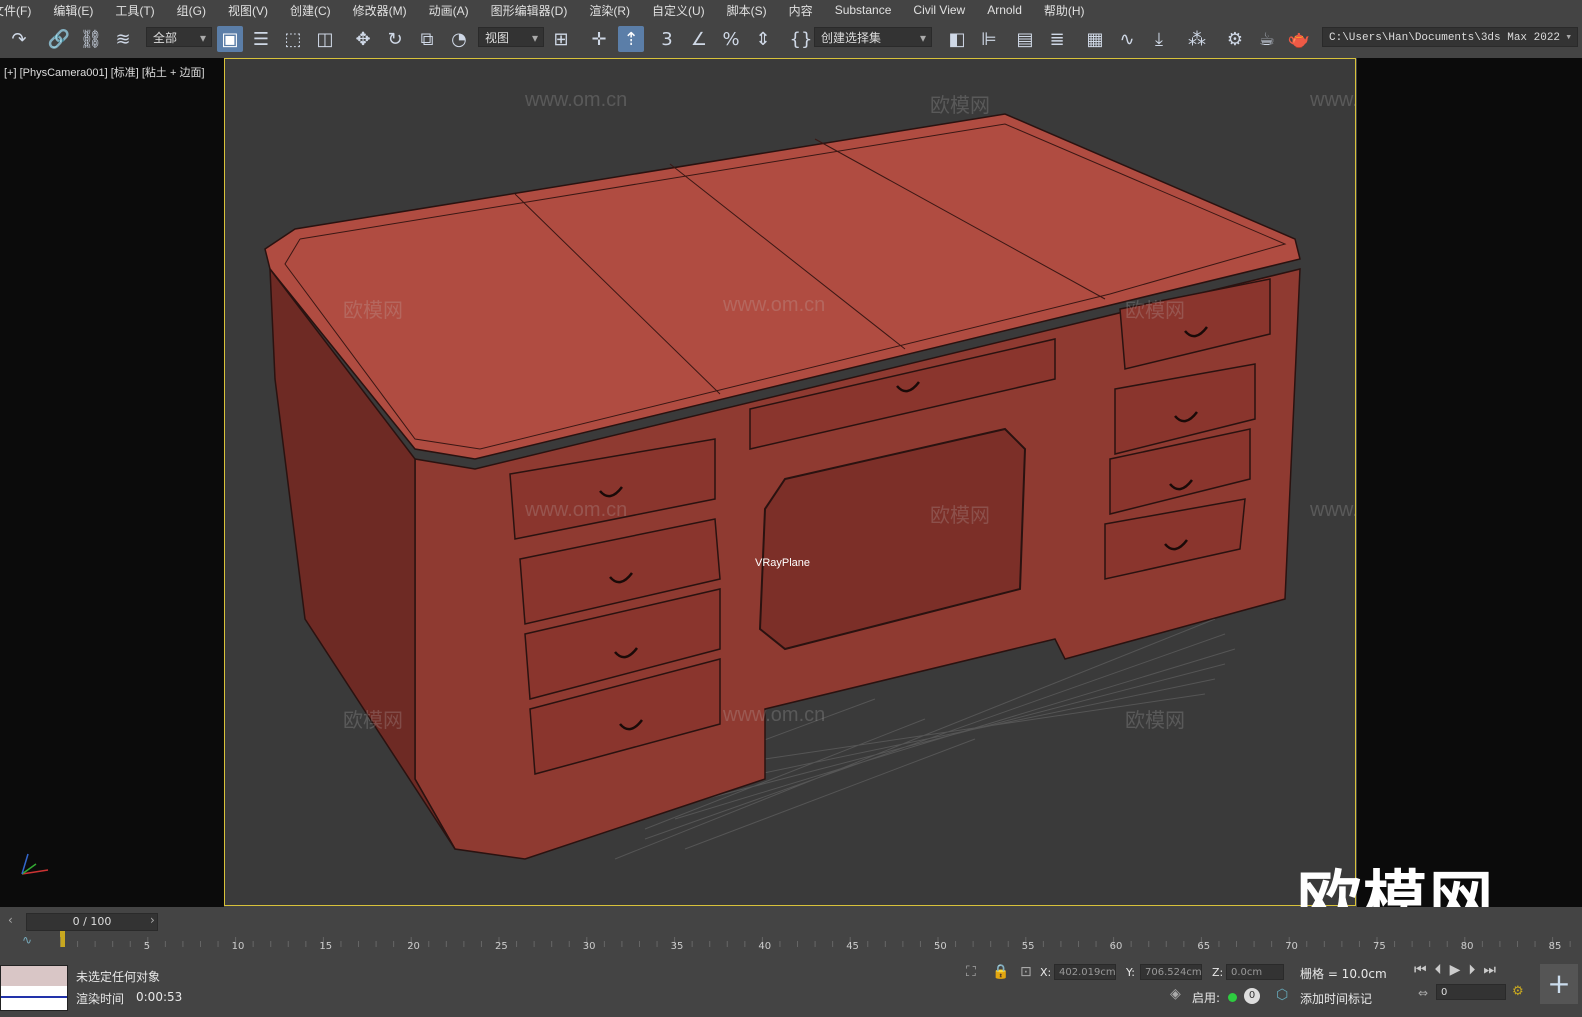 This screenshot has width=1582, height=1017. Describe the element at coordinates (1046, 972) in the screenshot. I see `x-label: X:` at that location.